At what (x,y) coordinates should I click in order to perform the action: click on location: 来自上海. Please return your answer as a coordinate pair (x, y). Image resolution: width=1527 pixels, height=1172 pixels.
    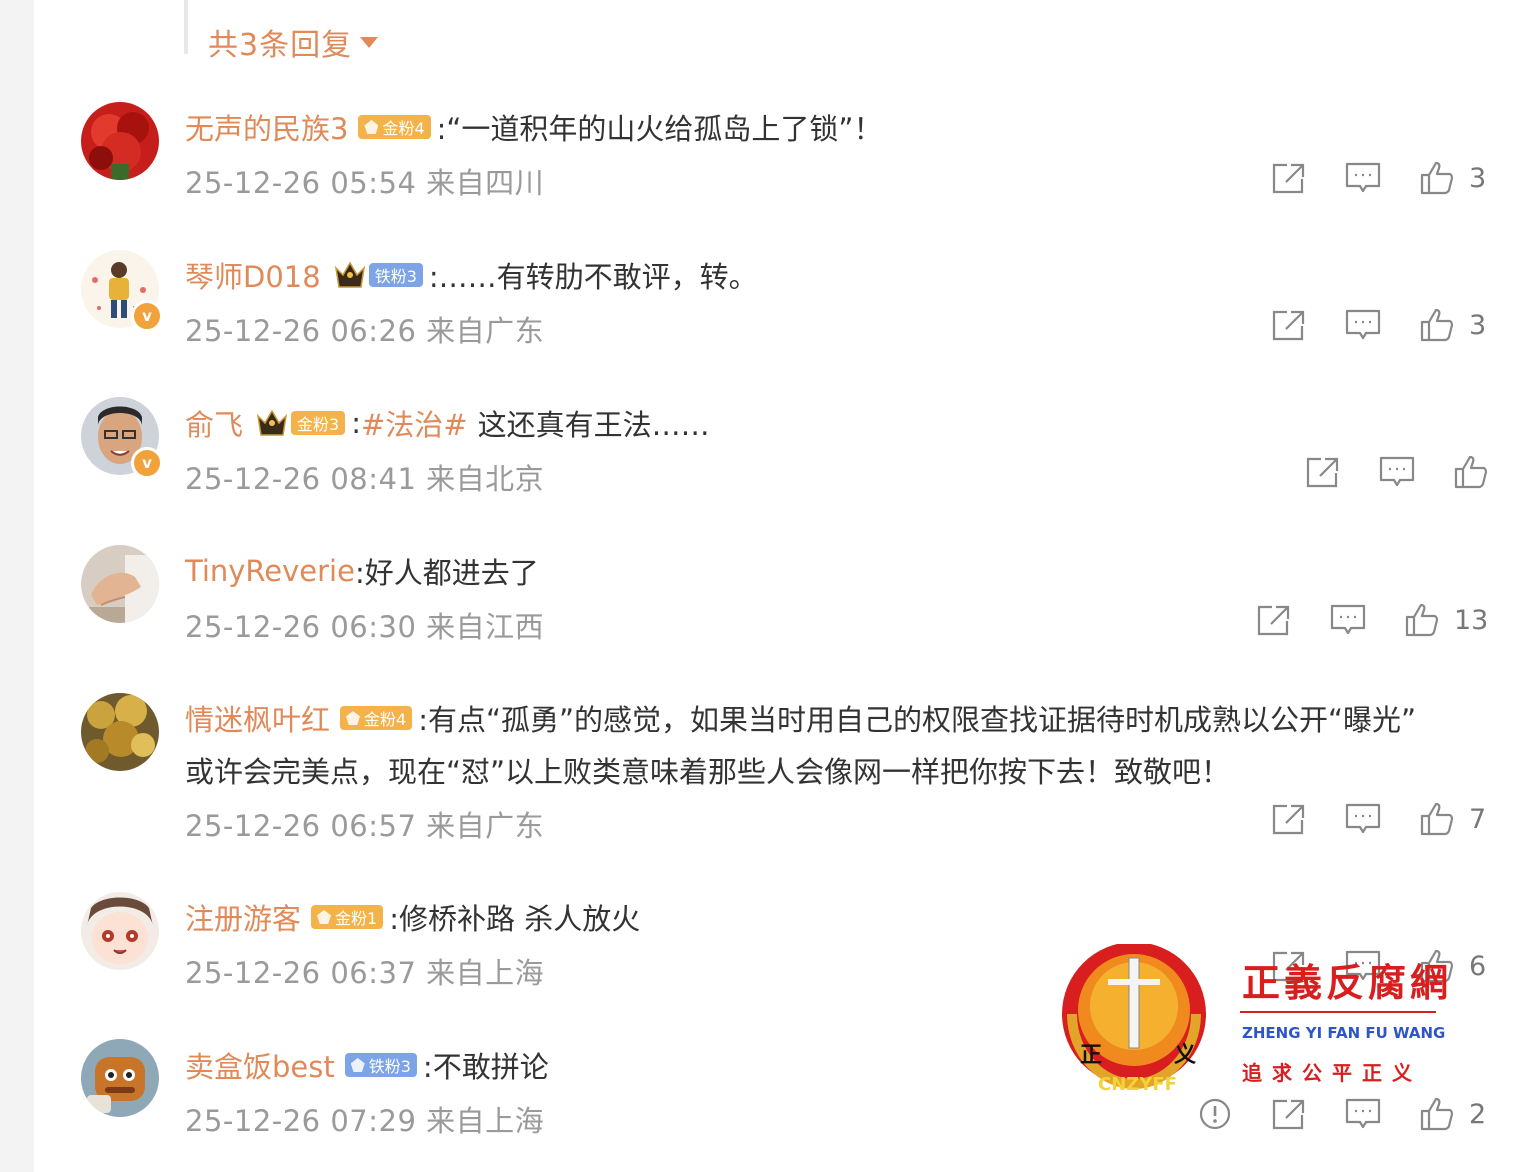
    Looking at the image, I should click on (485, 1121).